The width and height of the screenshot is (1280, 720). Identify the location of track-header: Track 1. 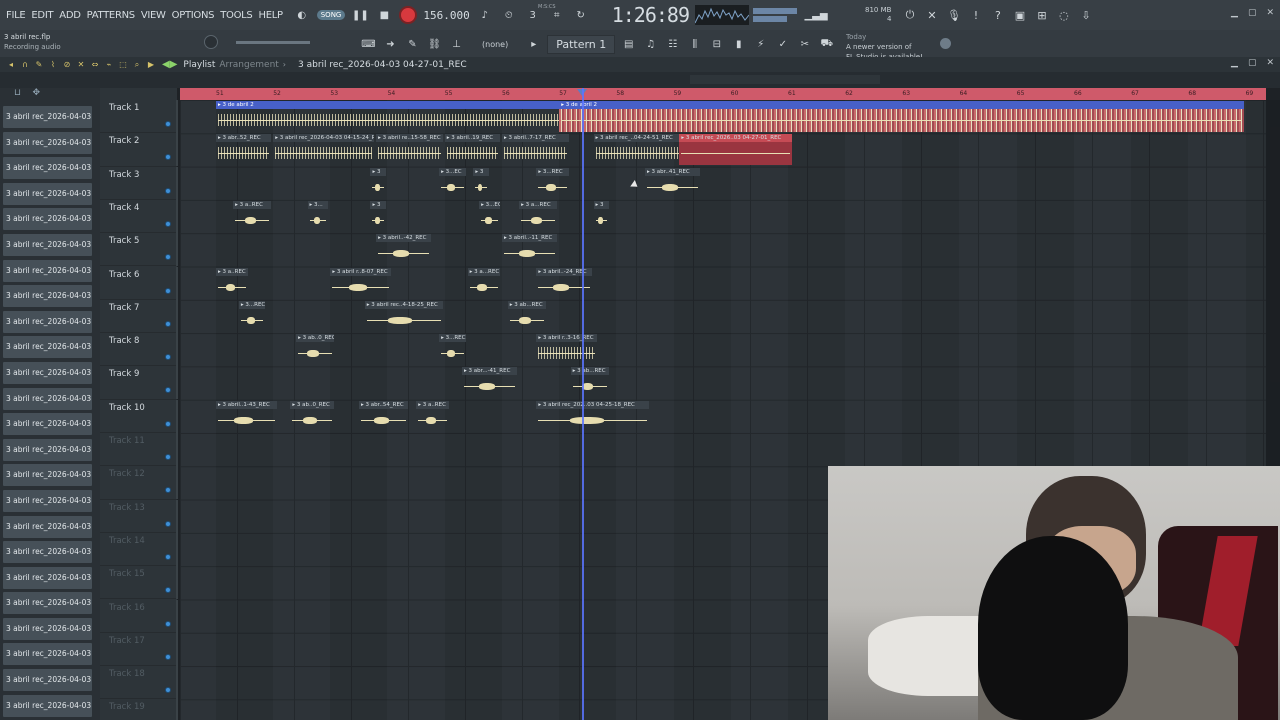
(139, 117).